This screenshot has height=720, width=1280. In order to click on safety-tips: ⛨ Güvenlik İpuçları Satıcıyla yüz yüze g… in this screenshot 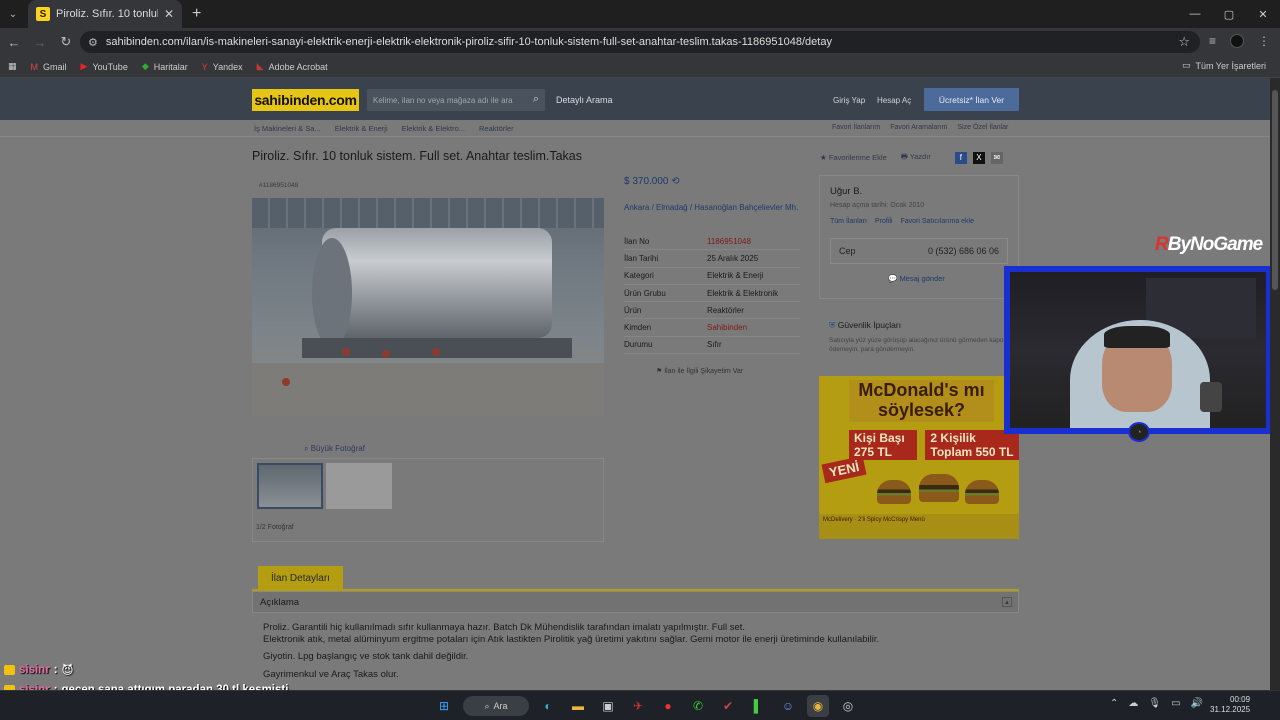, I will do `click(919, 334)`.